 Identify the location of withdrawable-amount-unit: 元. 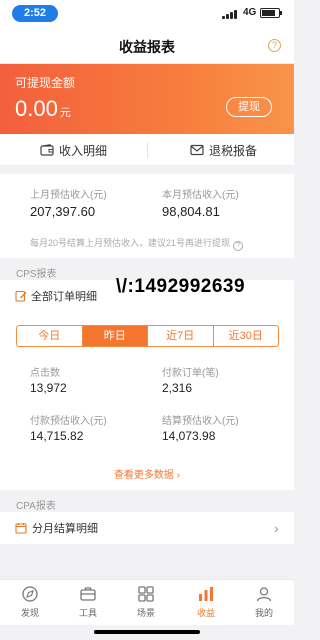
(65, 113).